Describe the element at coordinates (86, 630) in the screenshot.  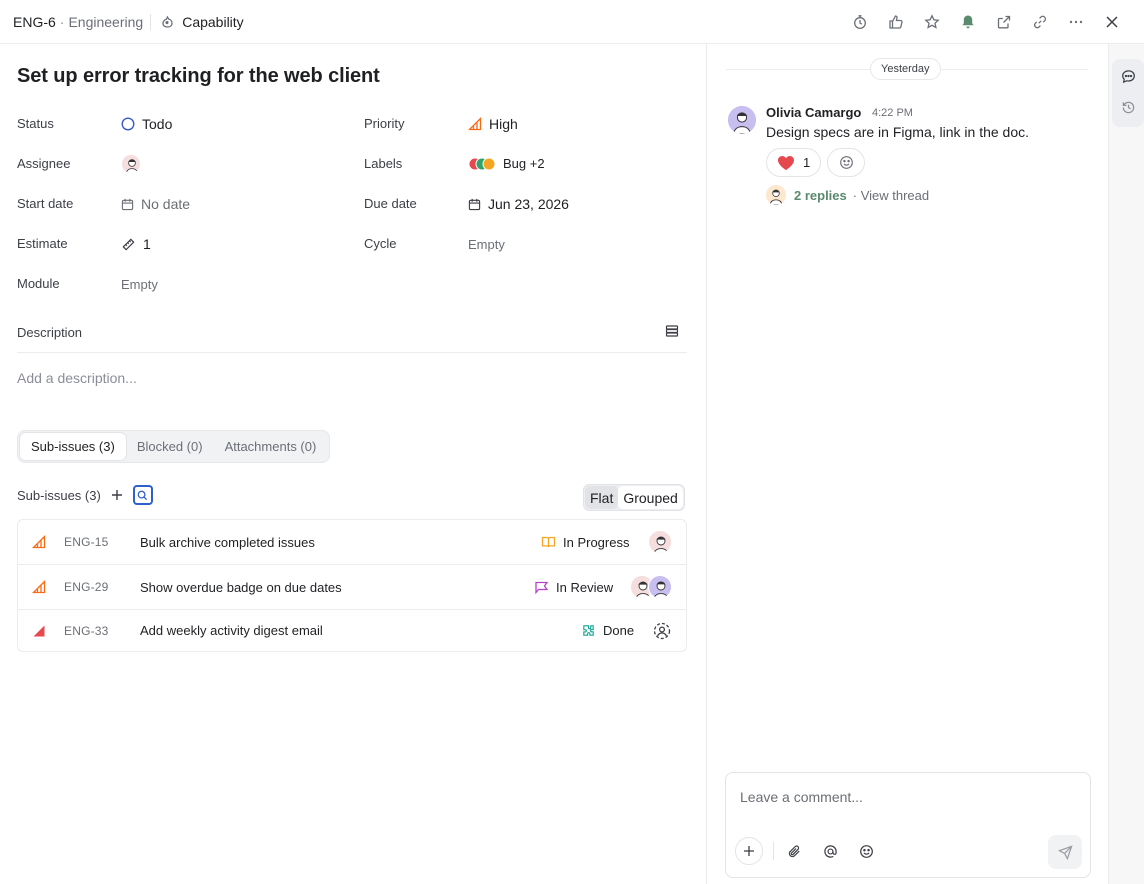
I see `sub-issue-id: ENG-33` at that location.